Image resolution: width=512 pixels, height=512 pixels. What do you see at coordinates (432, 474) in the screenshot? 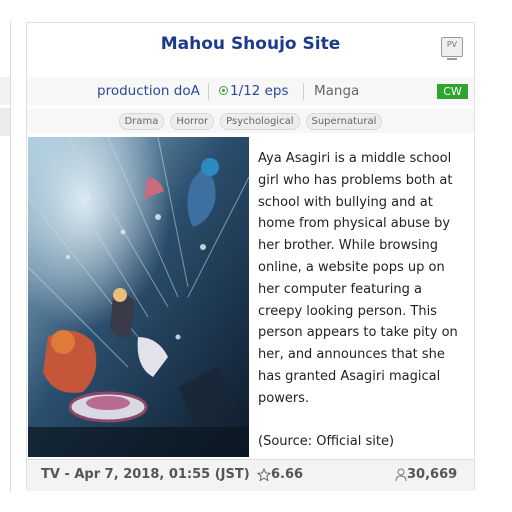
I see `member-value: 30,669` at bounding box center [432, 474].